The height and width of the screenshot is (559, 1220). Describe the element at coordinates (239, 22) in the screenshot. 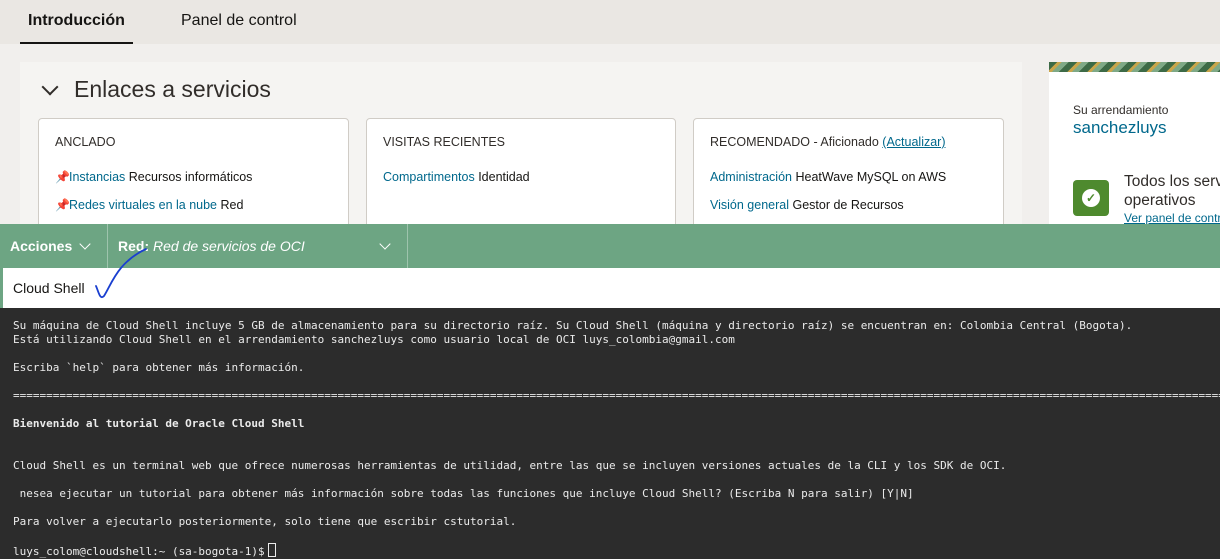

I see `tab-panel-de-control: Panel de control` at that location.